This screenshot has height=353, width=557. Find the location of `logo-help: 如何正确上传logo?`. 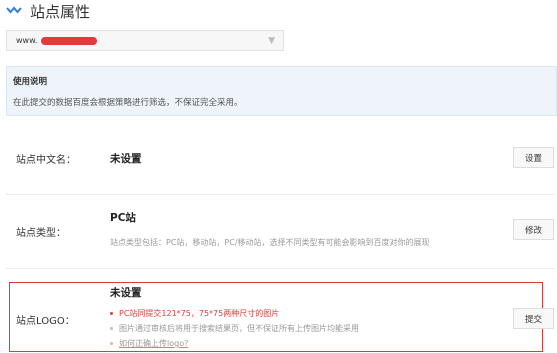

logo-help: 如何正确上传logo? is located at coordinates (149, 343).